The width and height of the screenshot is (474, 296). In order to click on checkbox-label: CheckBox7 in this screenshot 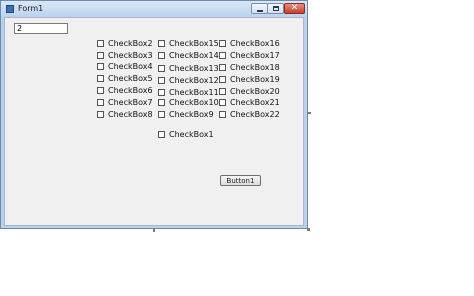, I will do `click(130, 102)`.